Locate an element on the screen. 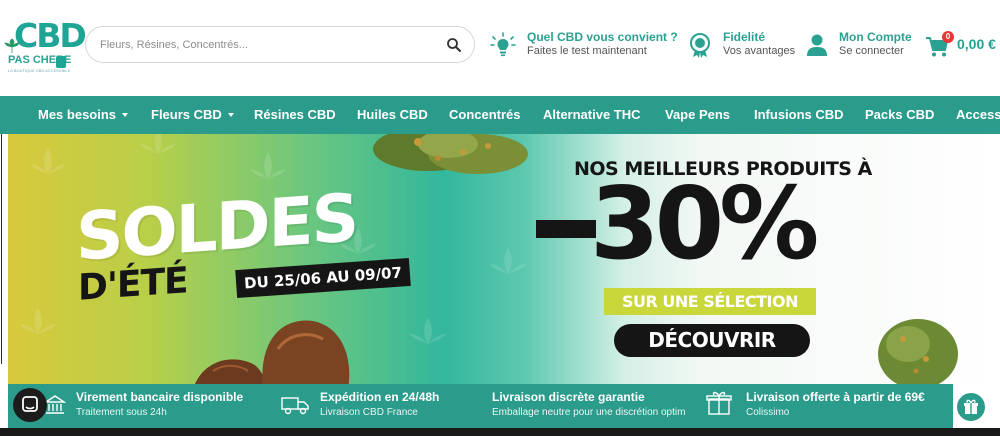 The width and height of the screenshot is (1000, 436). chat-button is located at coordinates (30, 405).